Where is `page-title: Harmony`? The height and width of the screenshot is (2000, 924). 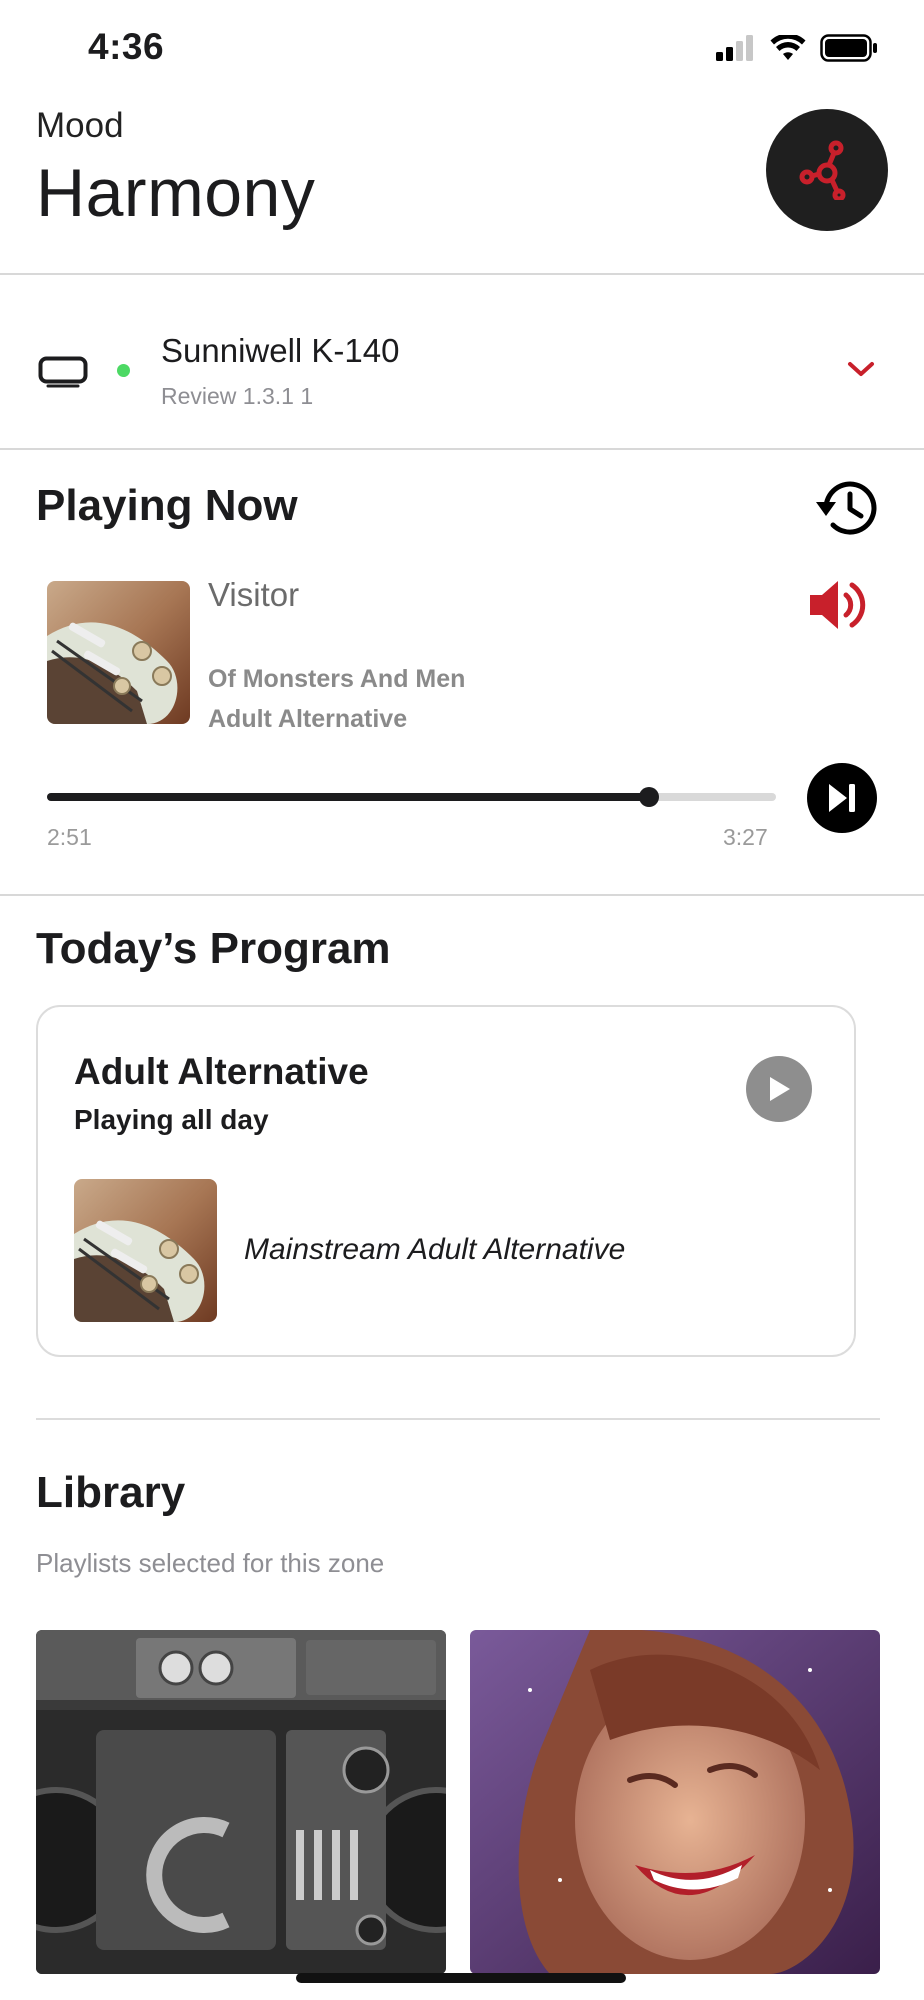 page-title: Harmony is located at coordinates (176, 193).